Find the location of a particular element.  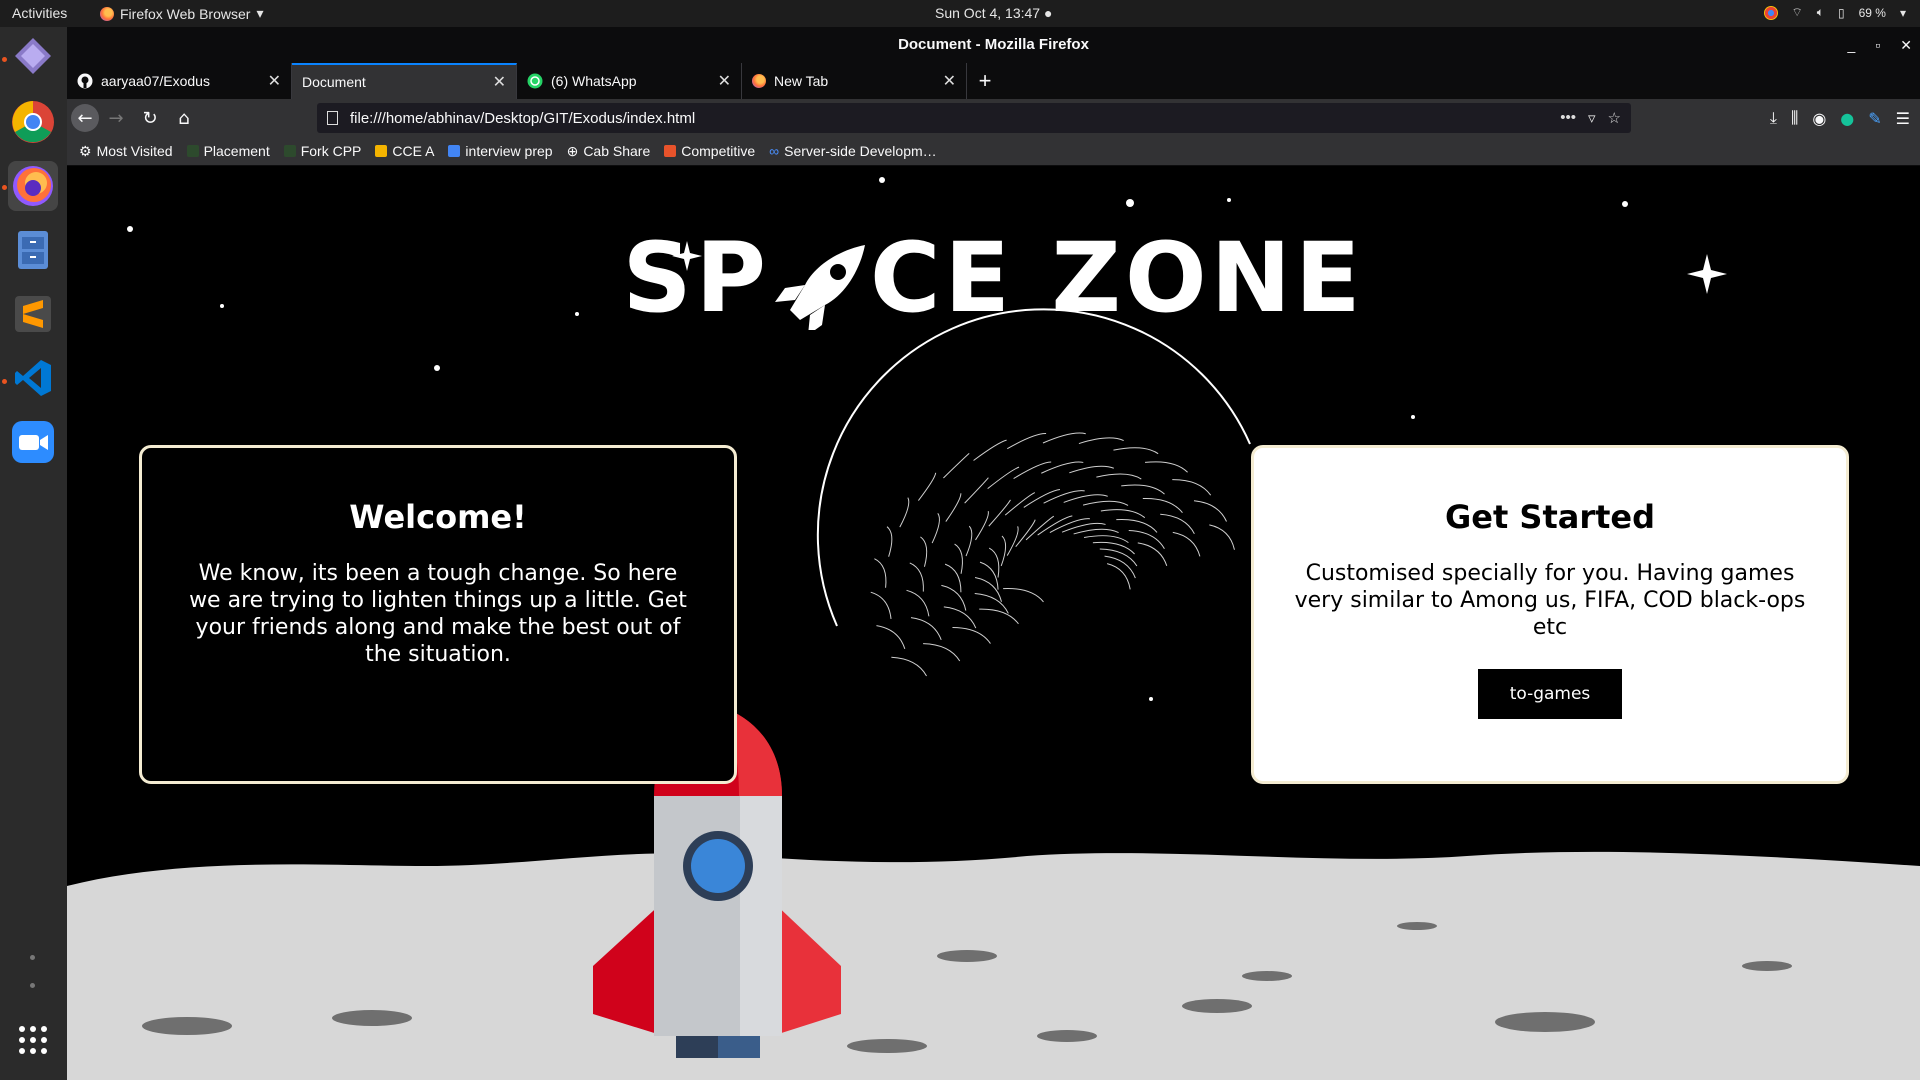

tab-document: Document ✕ is located at coordinates (404, 81).